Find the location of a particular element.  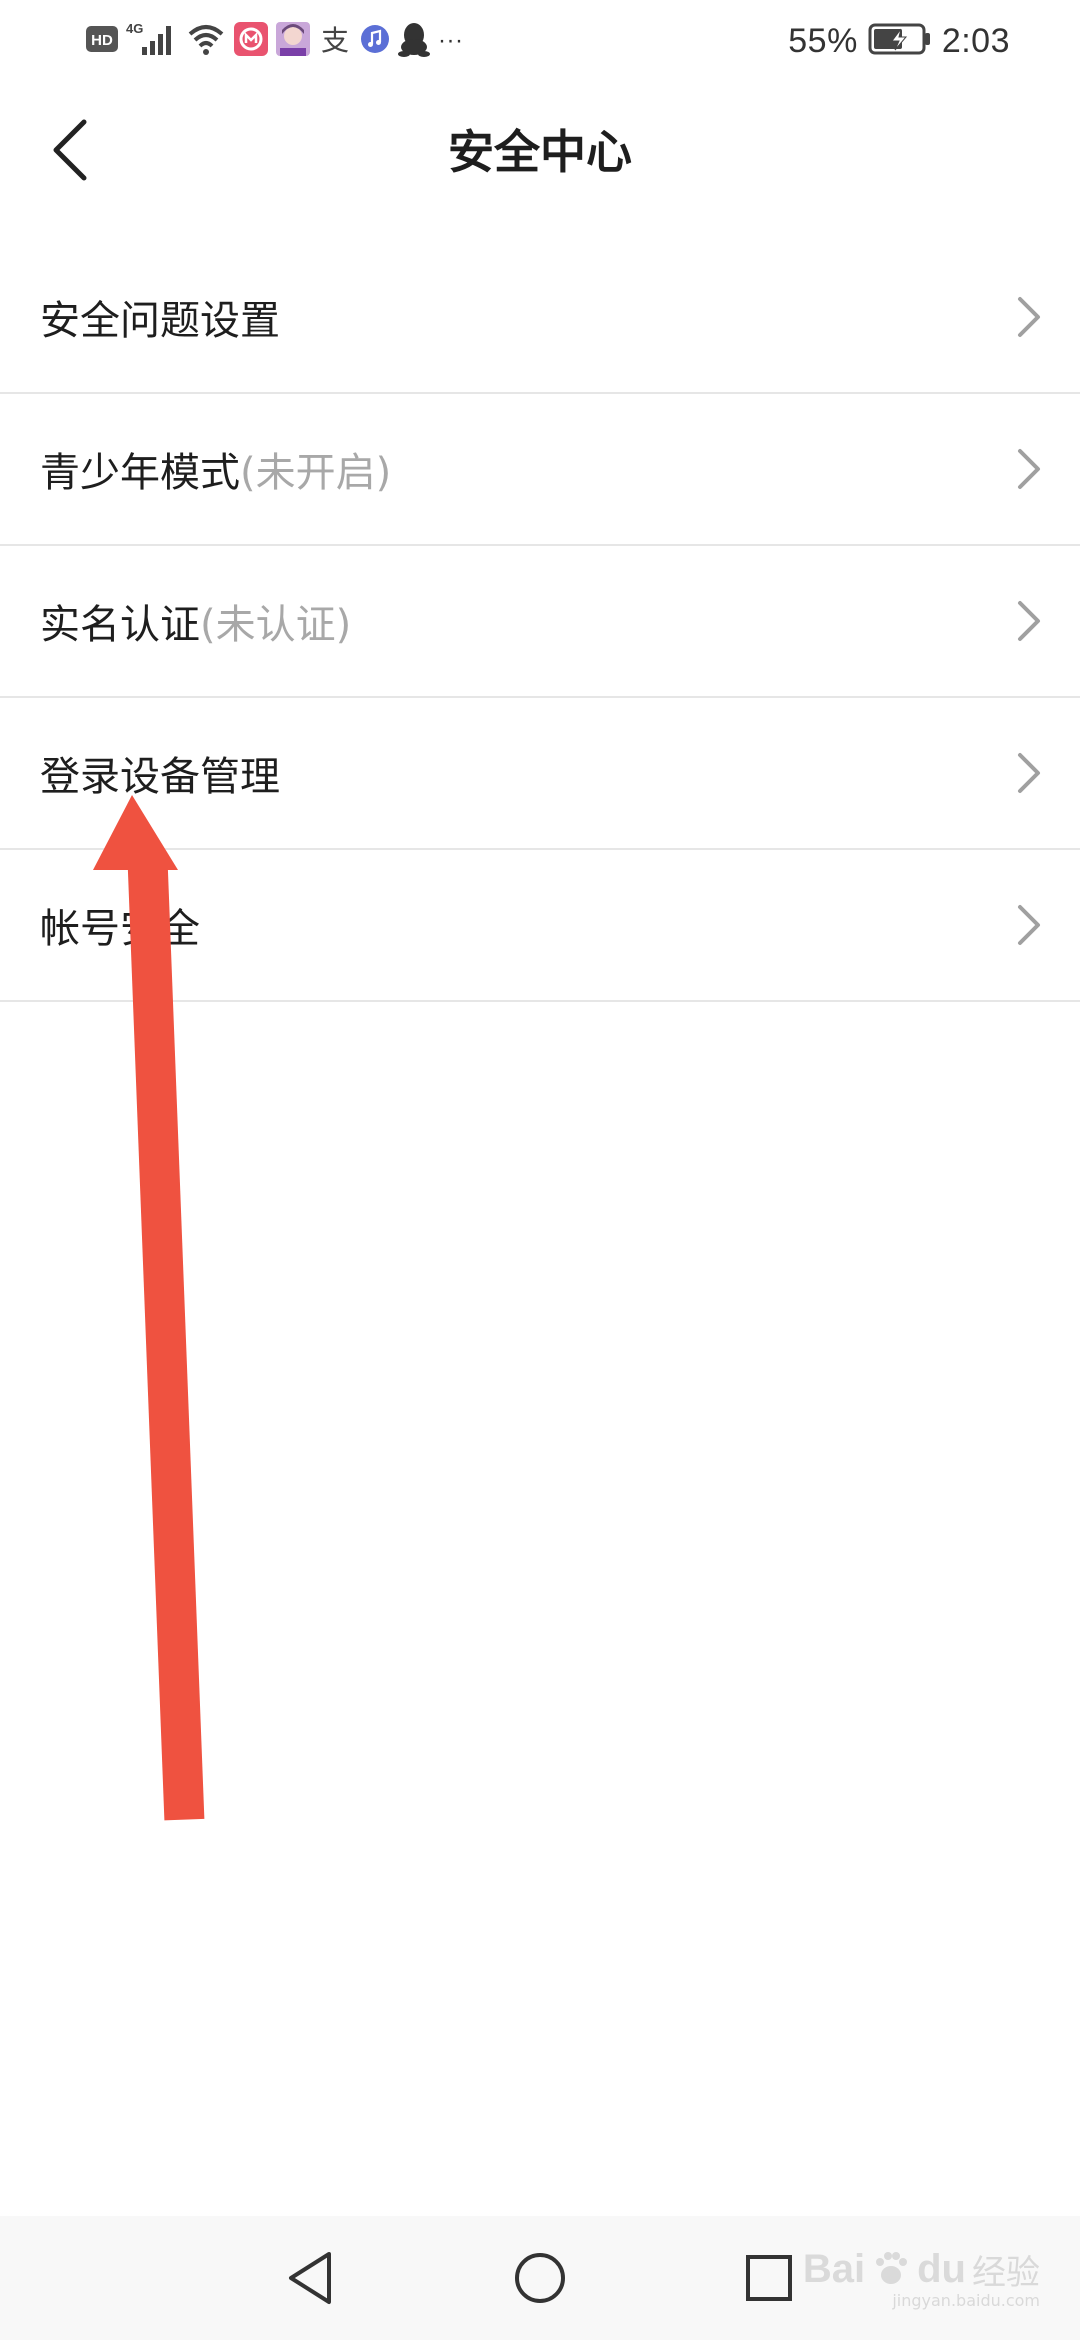

qq-penguin-icon is located at coordinates (414, 41).